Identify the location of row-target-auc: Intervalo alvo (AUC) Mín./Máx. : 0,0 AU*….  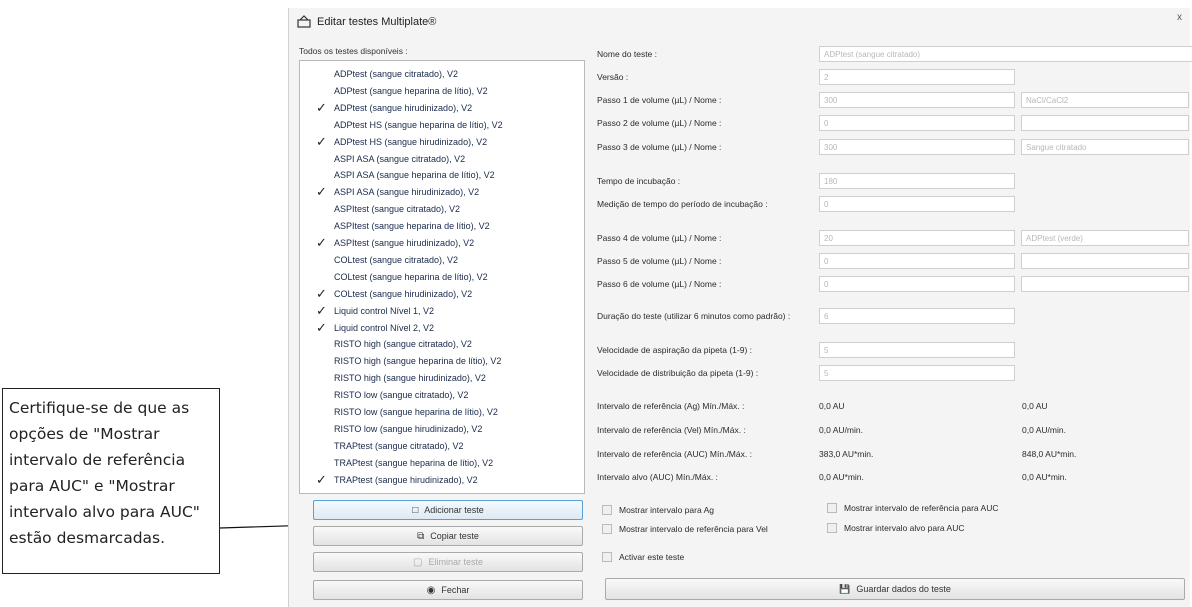
(892, 478).